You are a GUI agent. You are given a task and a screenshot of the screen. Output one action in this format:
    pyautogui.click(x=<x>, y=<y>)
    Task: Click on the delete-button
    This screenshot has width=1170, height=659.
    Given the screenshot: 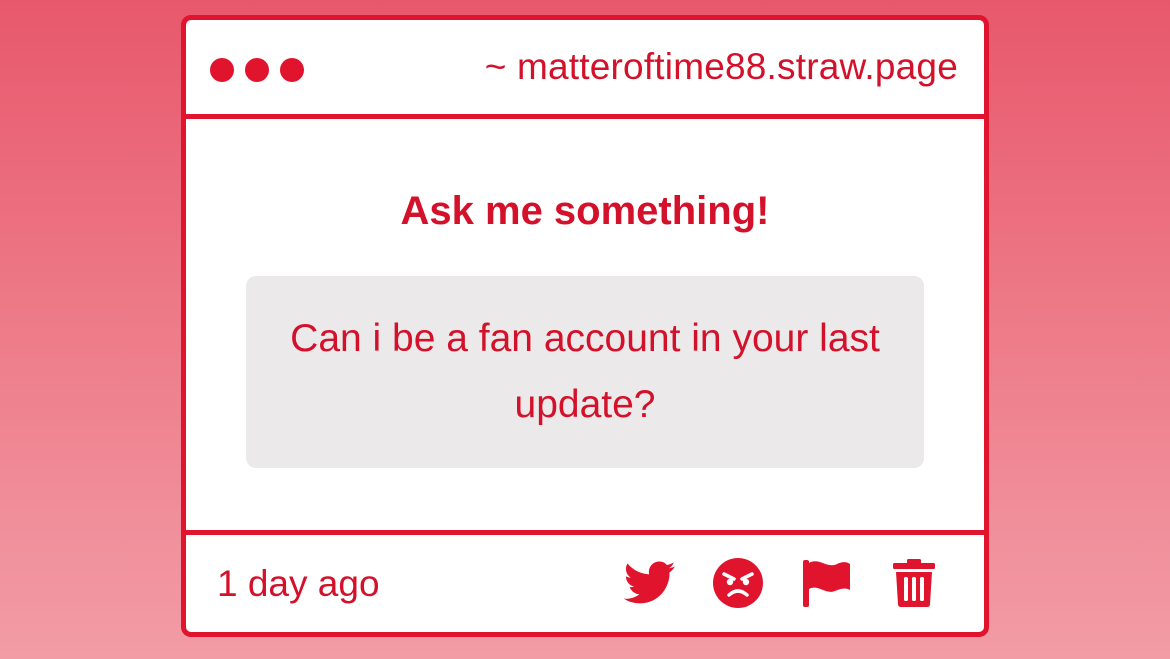 What is the action you would take?
    pyautogui.click(x=914, y=583)
    